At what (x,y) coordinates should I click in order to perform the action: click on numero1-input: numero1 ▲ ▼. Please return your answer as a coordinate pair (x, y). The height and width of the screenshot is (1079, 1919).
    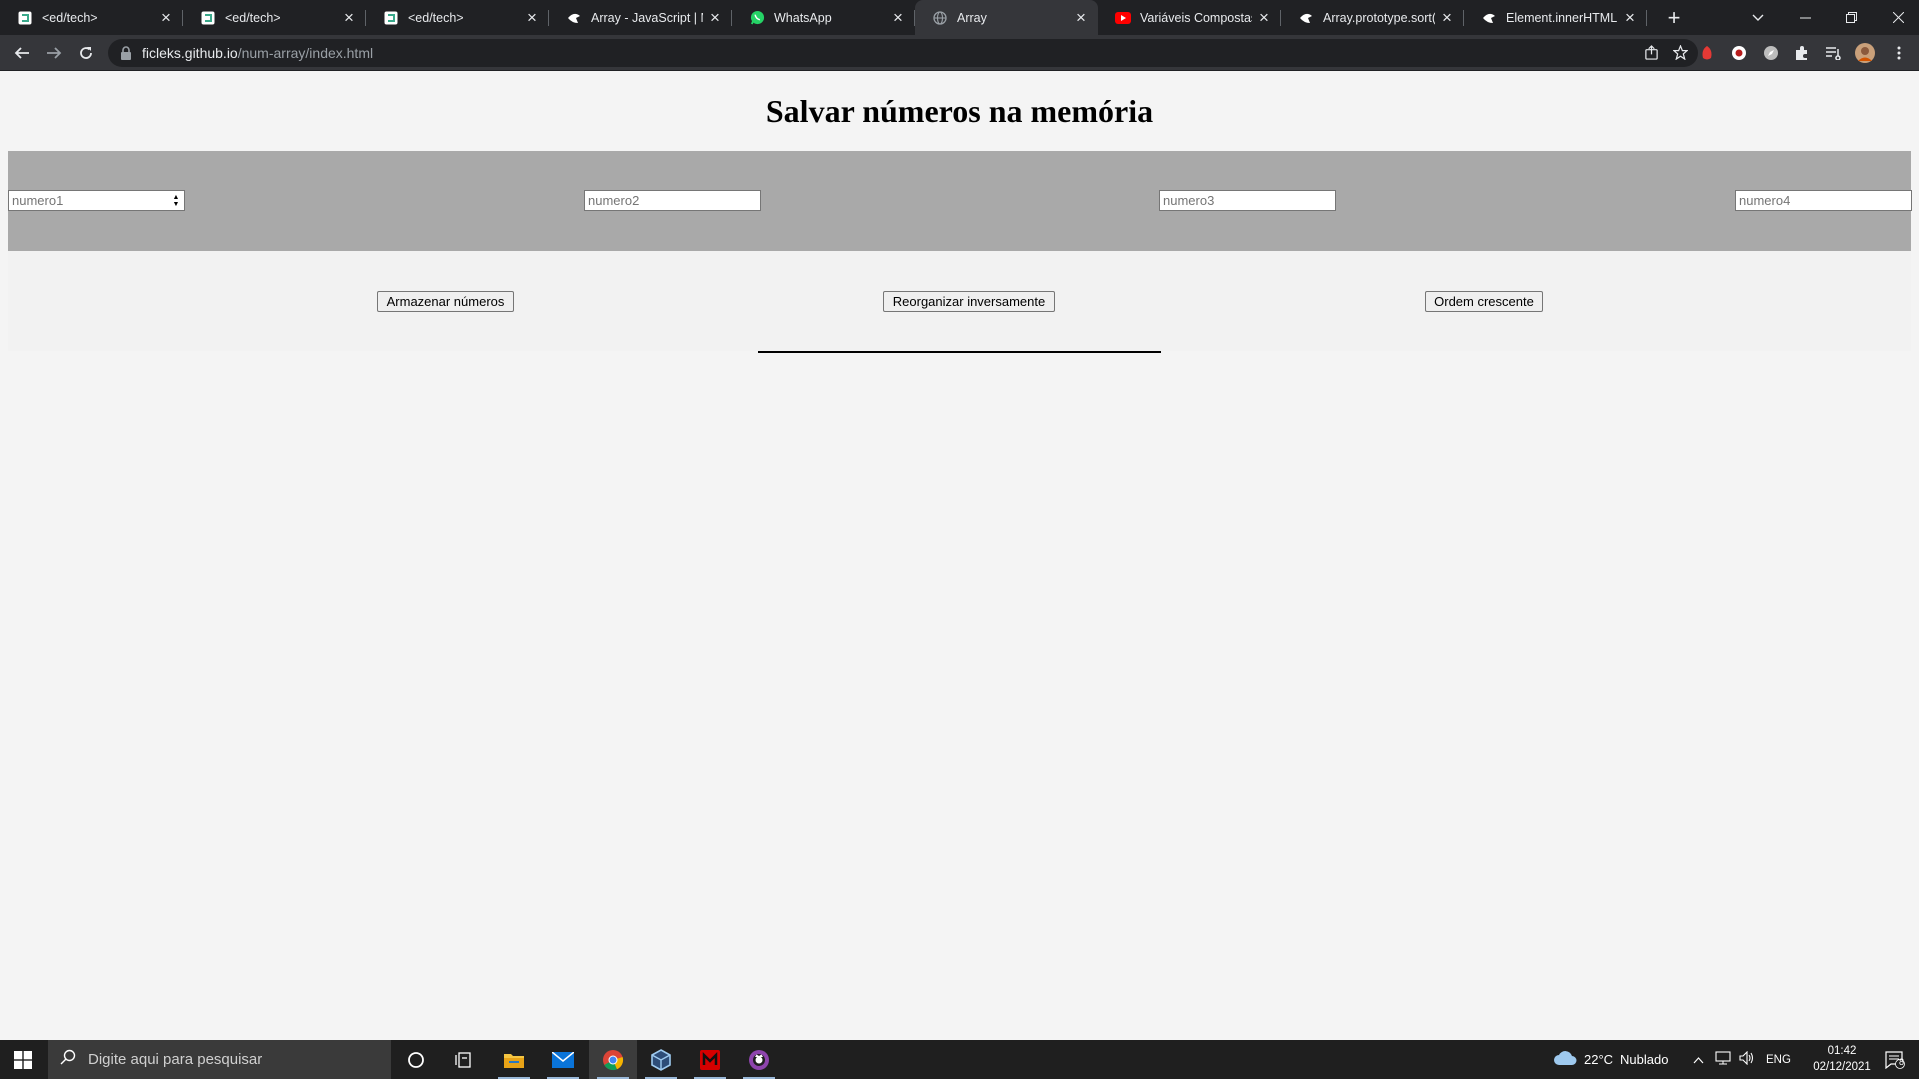
    Looking at the image, I should click on (96, 200).